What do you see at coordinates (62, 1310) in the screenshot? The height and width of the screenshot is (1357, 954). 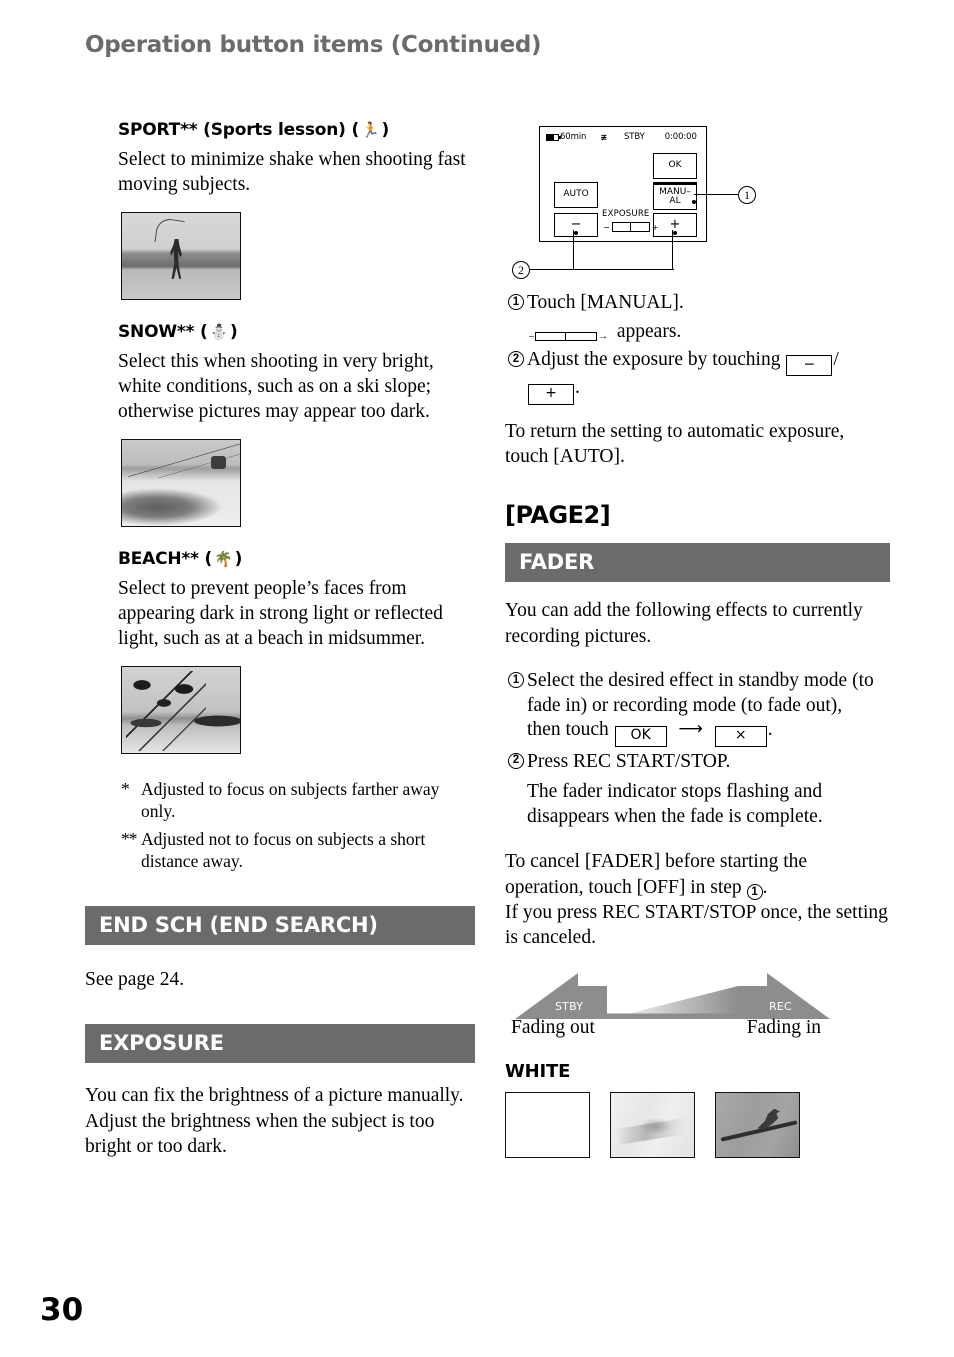 I see `page-number: 30` at bounding box center [62, 1310].